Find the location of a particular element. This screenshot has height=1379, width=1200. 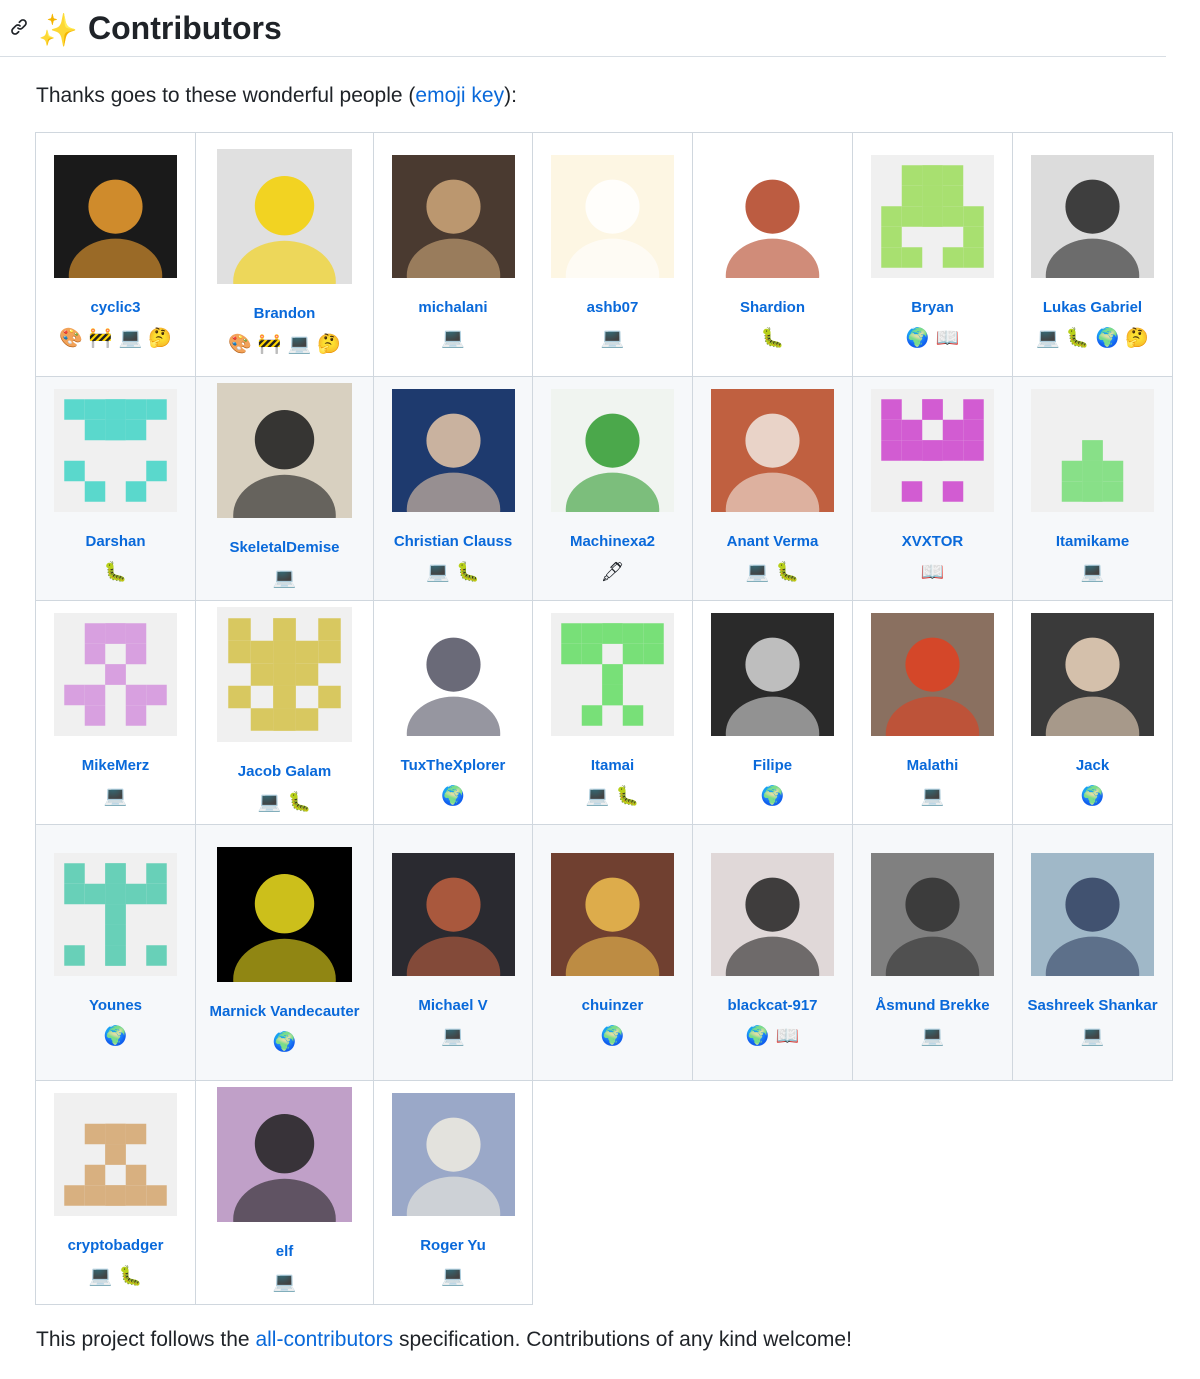

contributor-name: cyclic3 is located at coordinates (115, 308).